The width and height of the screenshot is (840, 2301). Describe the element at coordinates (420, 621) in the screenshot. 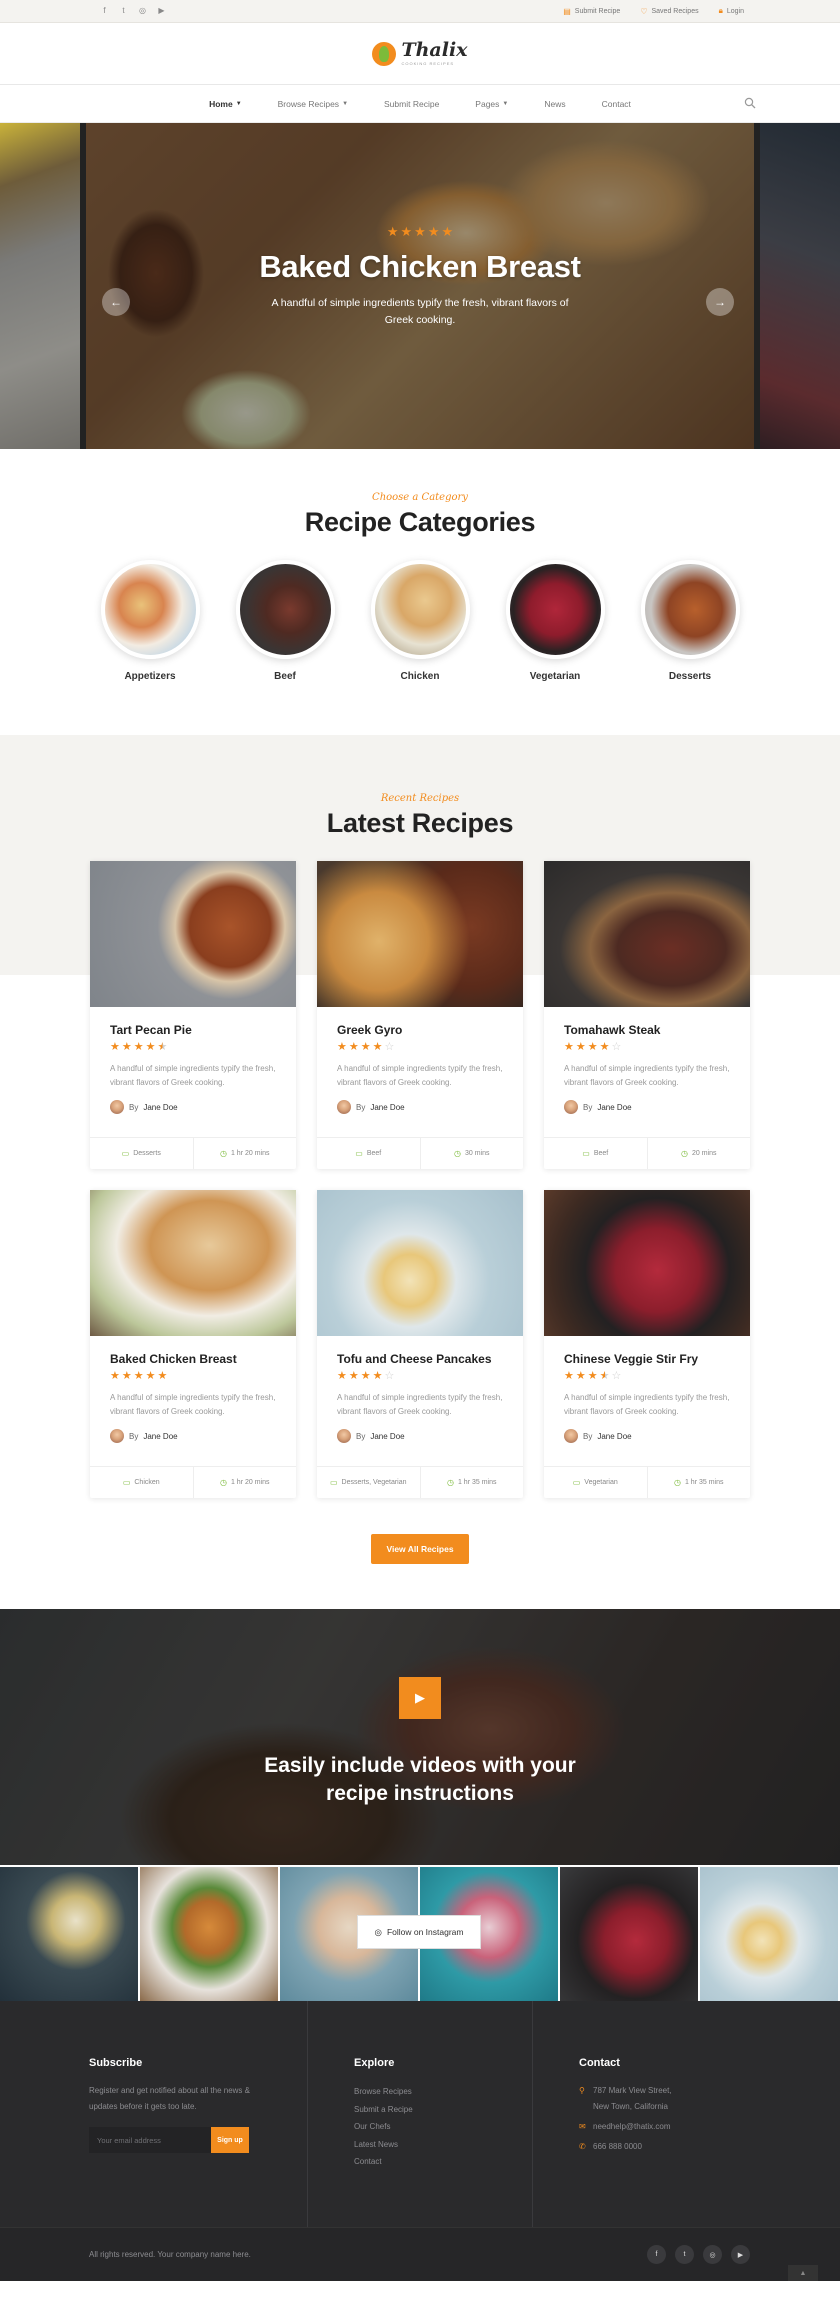

I see `category-chicken: Chicken` at that location.